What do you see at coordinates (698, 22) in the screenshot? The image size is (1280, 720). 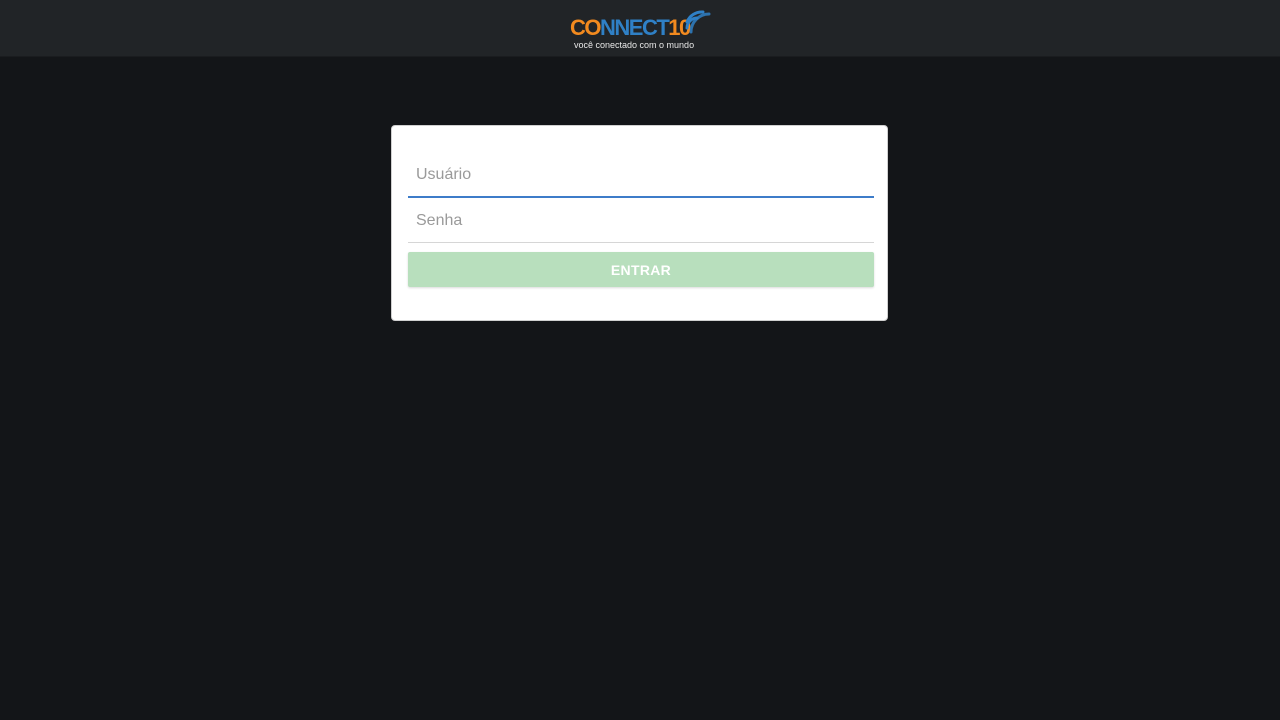 I see `wifi-signal-icon` at bounding box center [698, 22].